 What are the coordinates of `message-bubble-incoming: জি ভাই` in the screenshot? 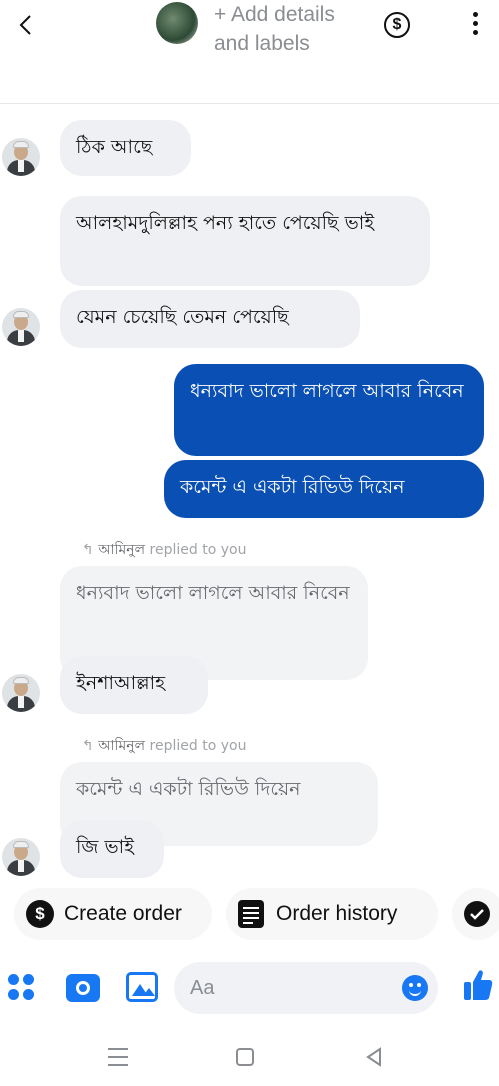 It's located at (112, 849).